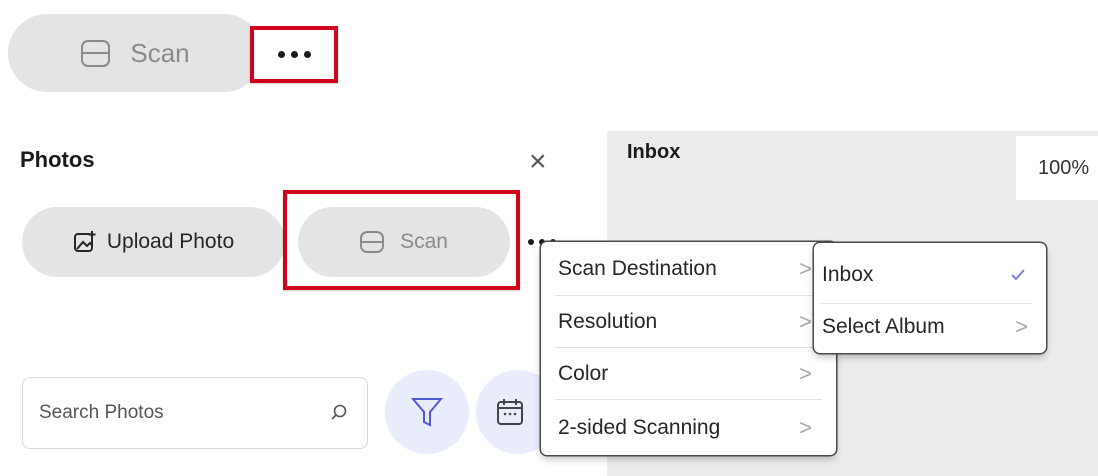 Image resolution: width=1098 pixels, height=476 pixels. What do you see at coordinates (1018, 275) in the screenshot?
I see `checkmark-icon` at bounding box center [1018, 275].